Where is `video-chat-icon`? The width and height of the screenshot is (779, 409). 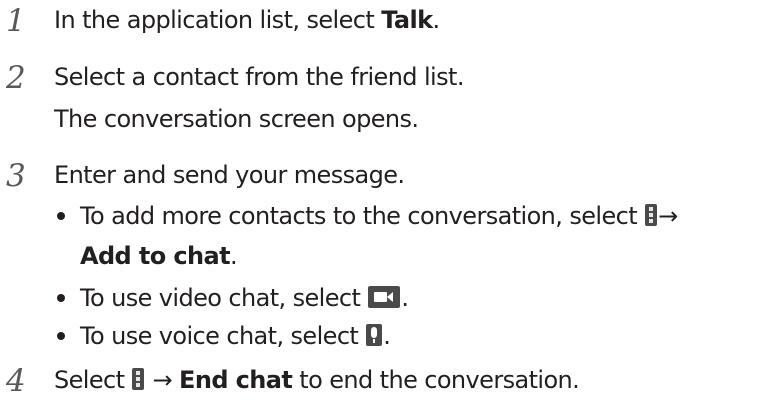 video-chat-icon is located at coordinates (384, 297).